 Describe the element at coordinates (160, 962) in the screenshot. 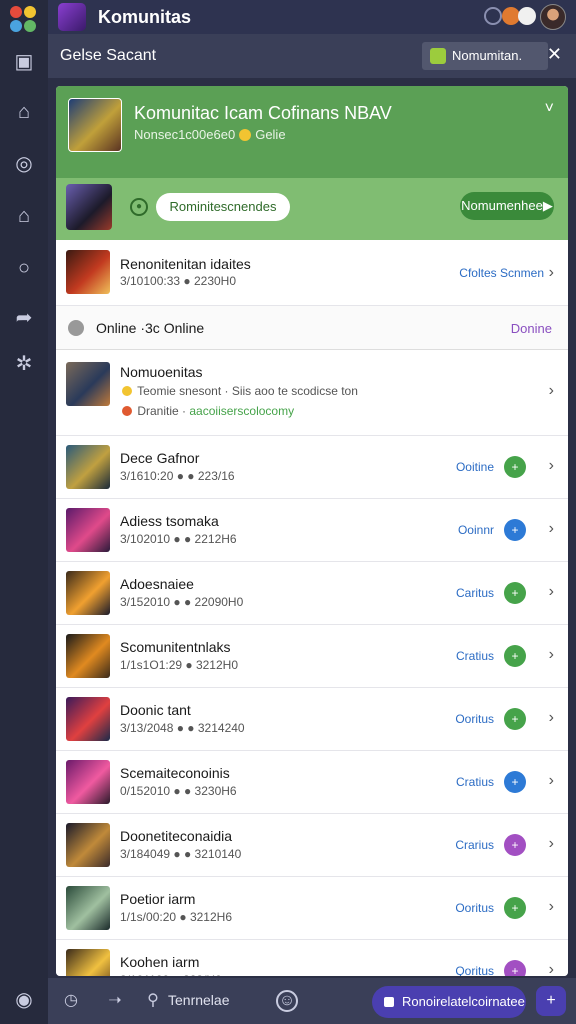

I see `member-name: Koohen iarm` at that location.